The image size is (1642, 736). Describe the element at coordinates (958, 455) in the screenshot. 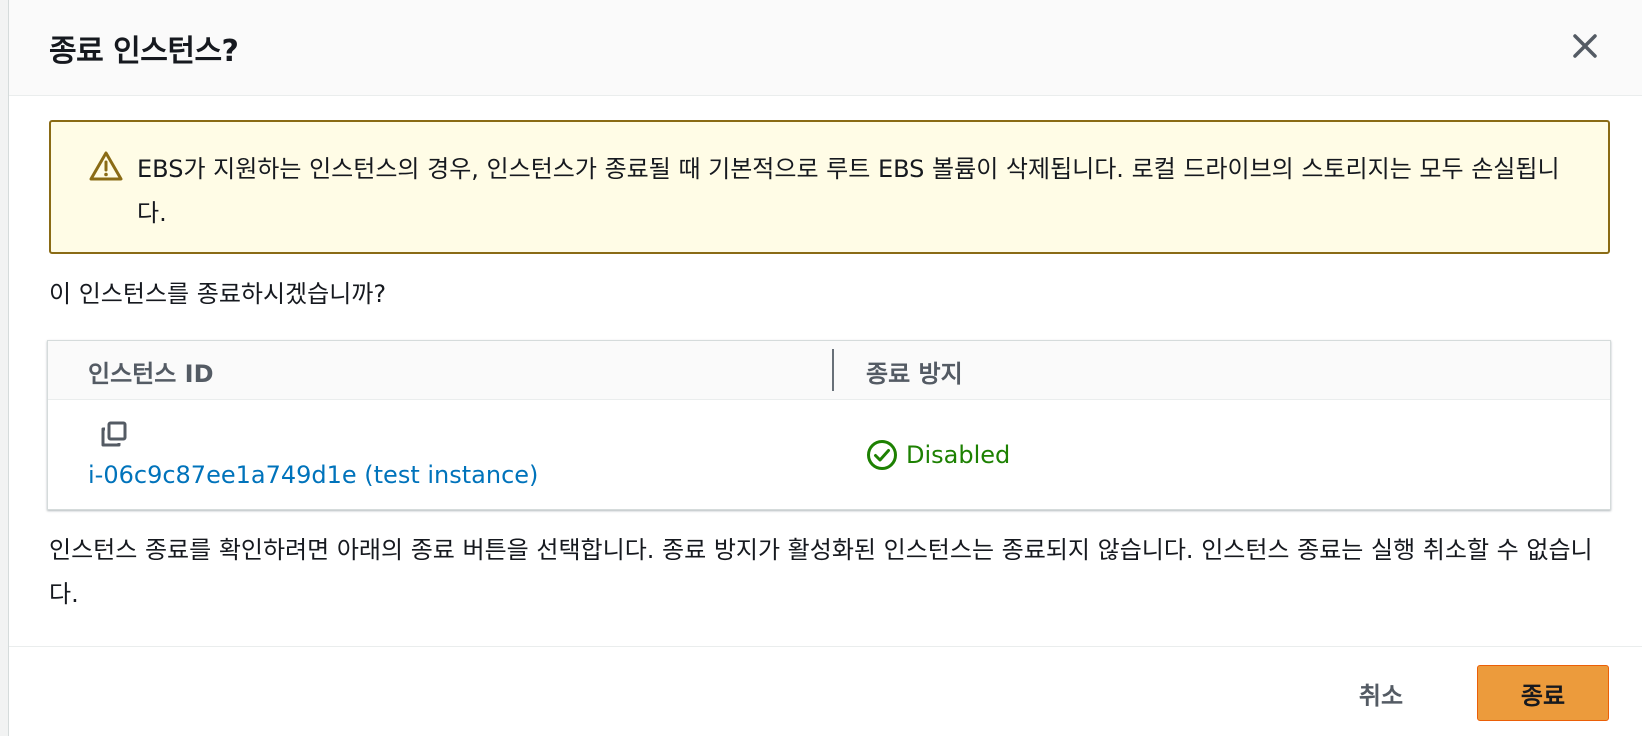

I see `status-text: Disabled` at that location.